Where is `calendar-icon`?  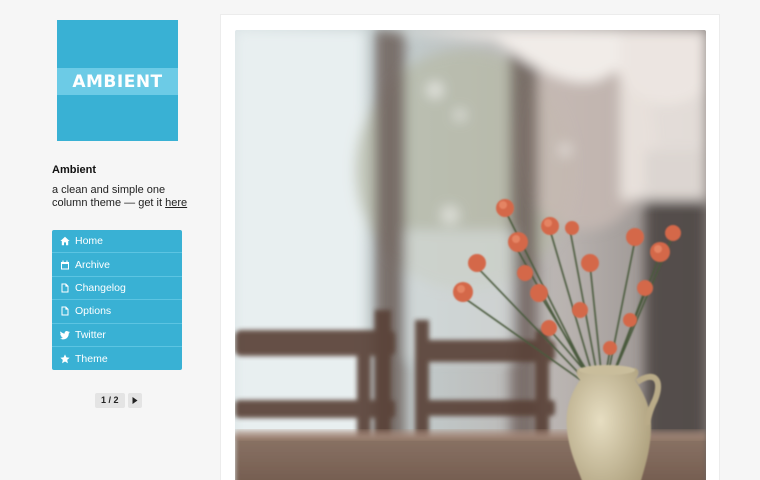 calendar-icon is located at coordinates (64, 264).